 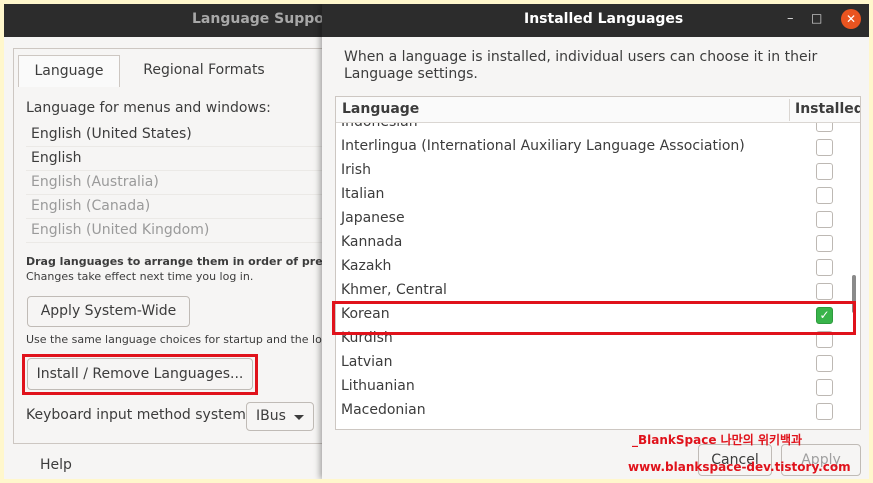 What do you see at coordinates (299, 417) in the screenshot?
I see `chevron-down-icon` at bounding box center [299, 417].